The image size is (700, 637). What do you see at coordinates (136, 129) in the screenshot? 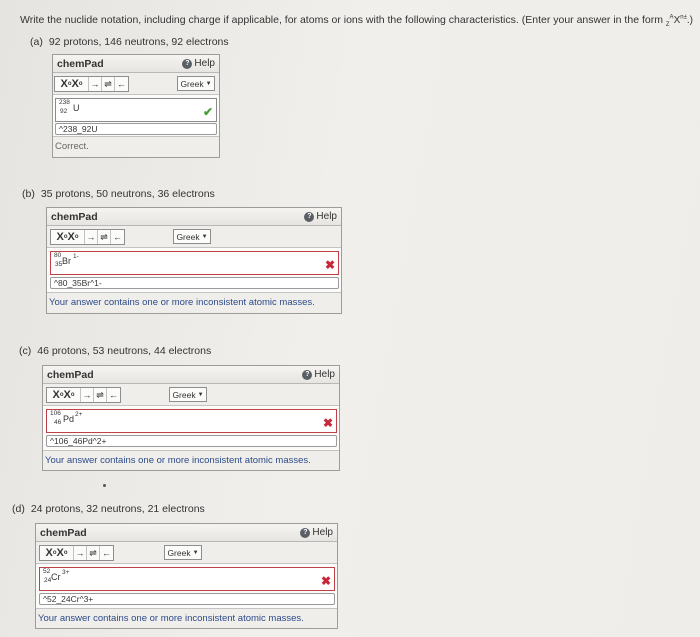
I see `answer-text-field: ^238_92U` at bounding box center [136, 129].